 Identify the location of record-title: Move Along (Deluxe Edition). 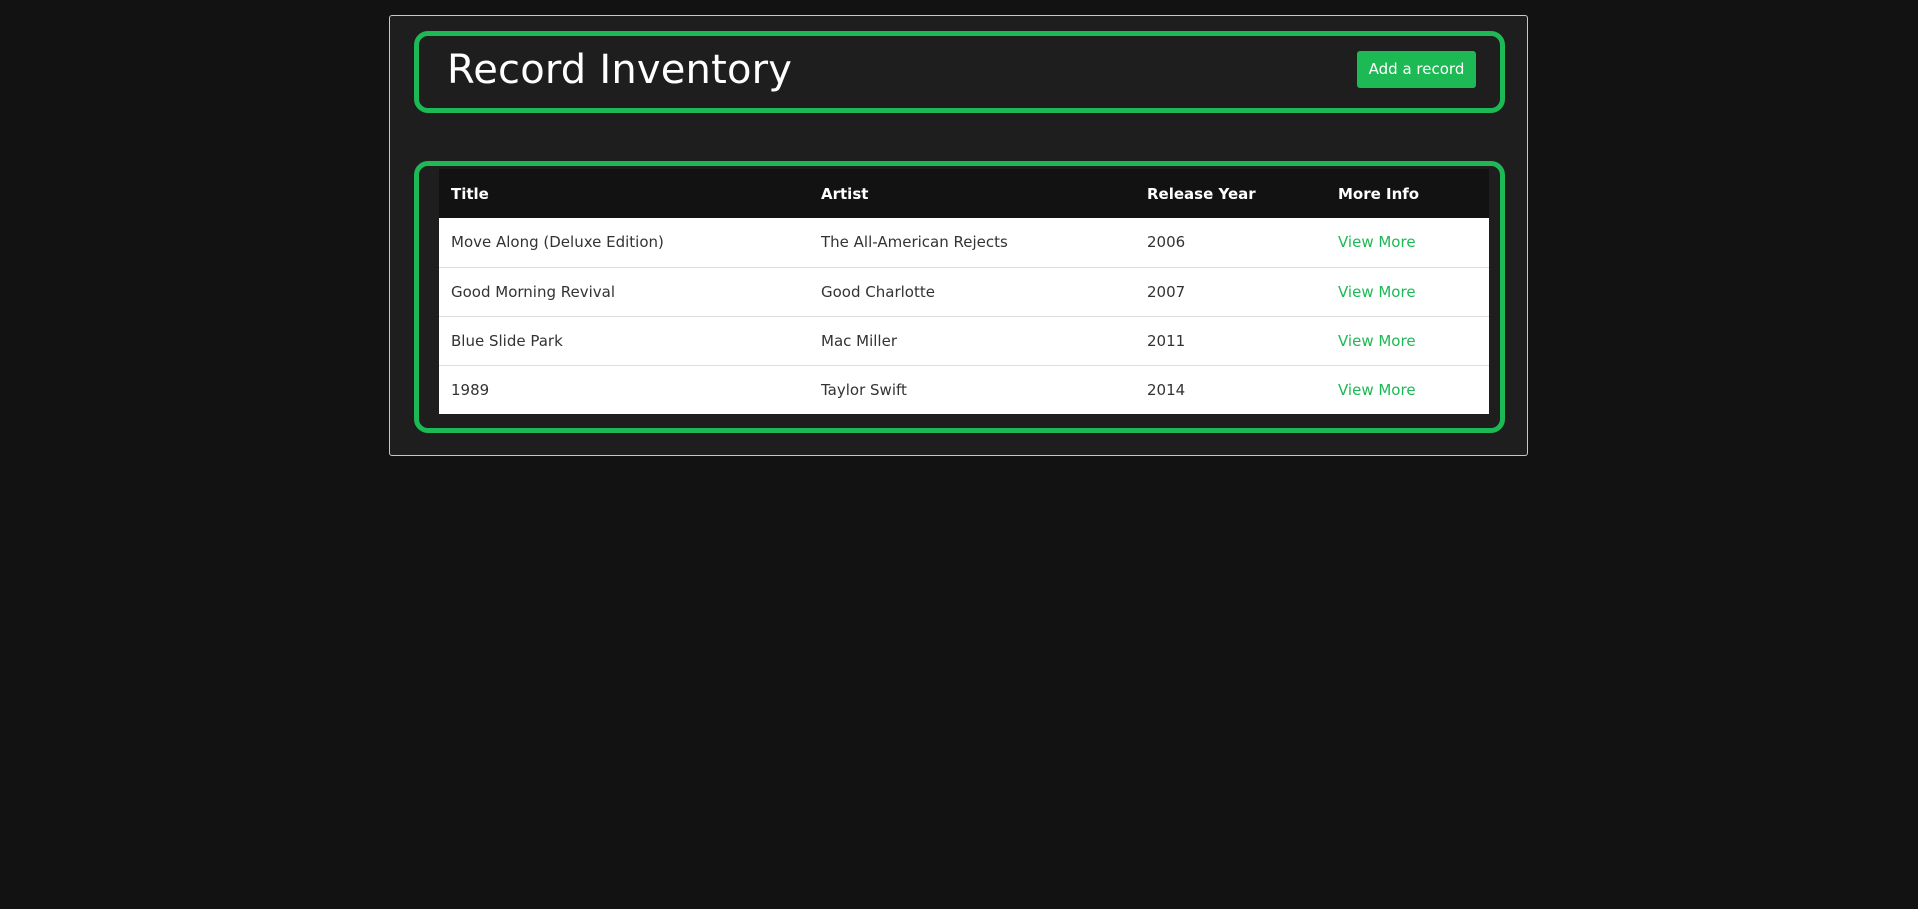
(624, 242).